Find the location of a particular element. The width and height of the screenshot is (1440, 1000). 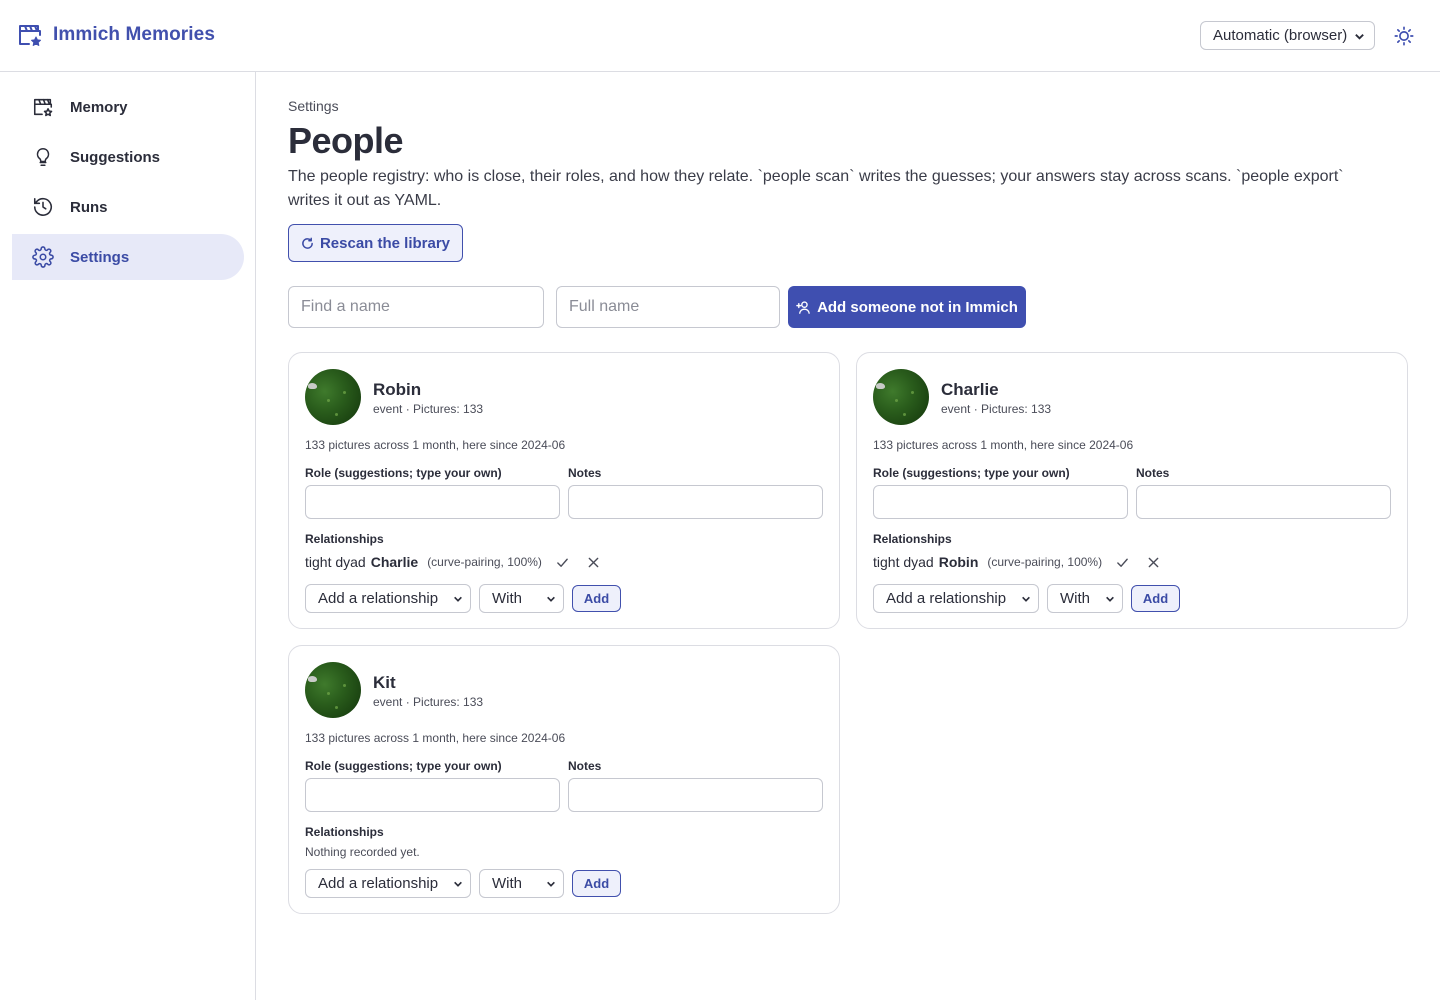

sidebar-item-label: Settings is located at coordinates (100, 257).